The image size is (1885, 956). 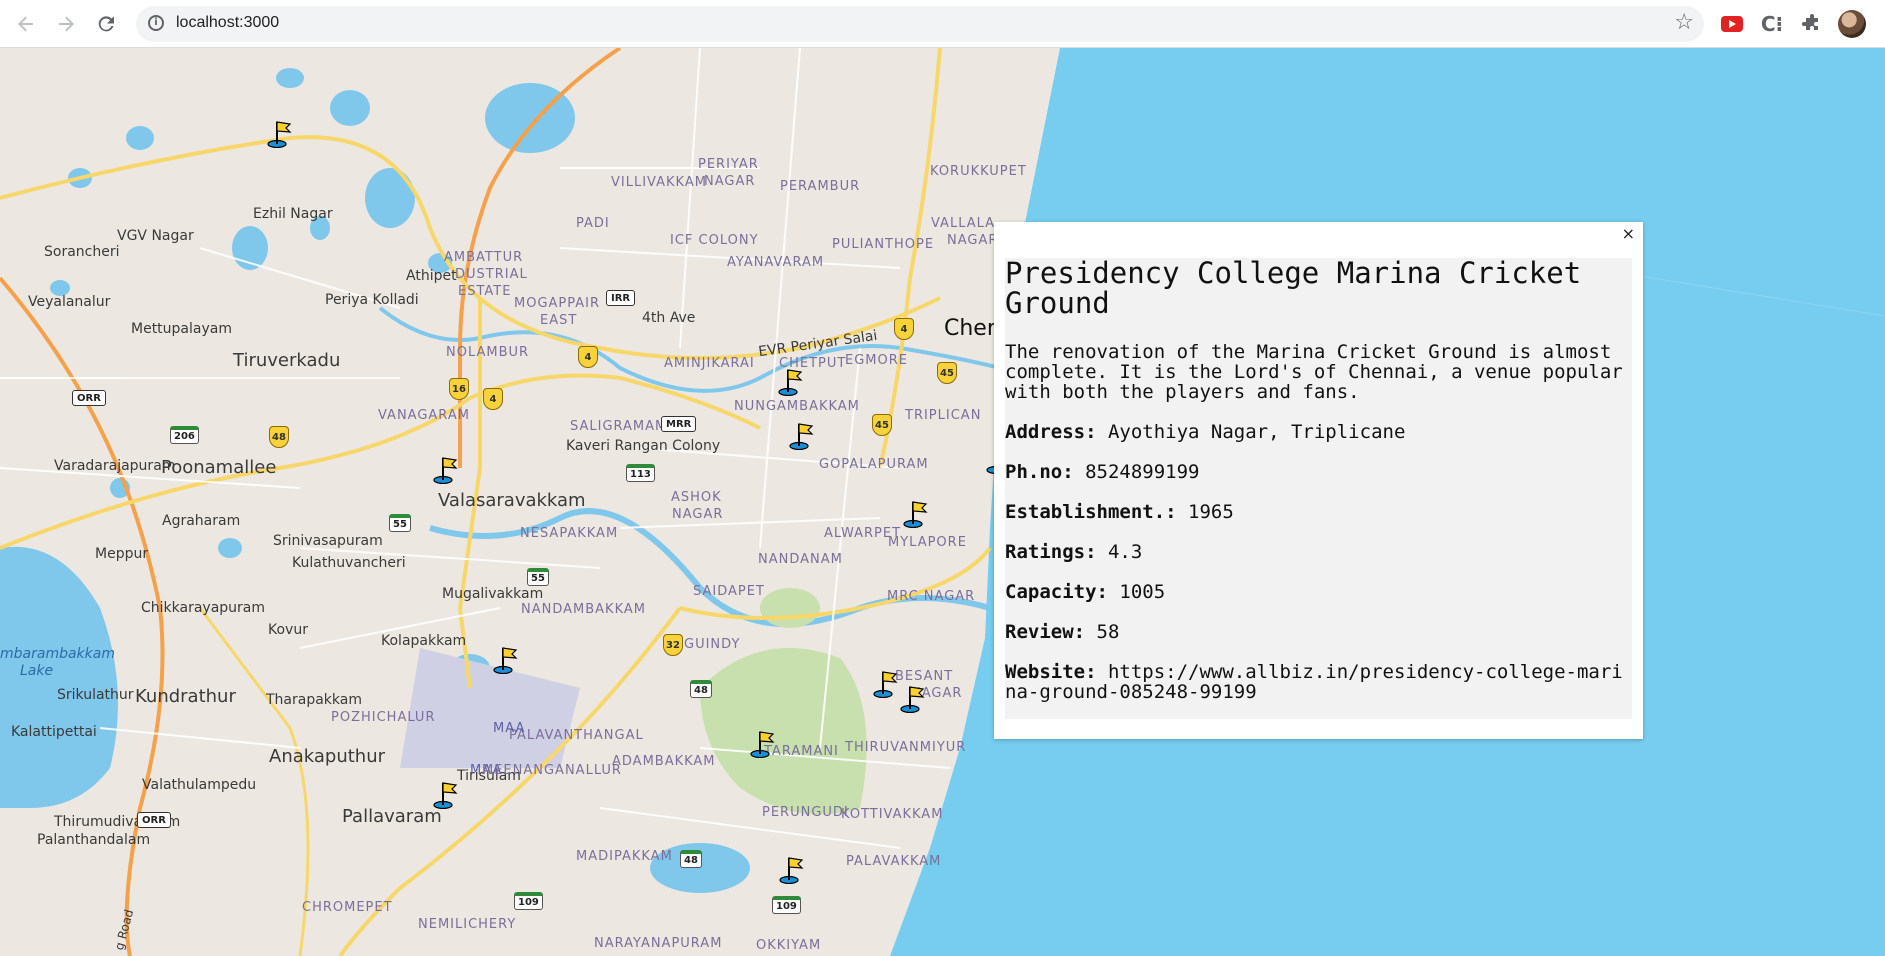 I want to click on map-label: DUSTRIAL, so click(x=491, y=274).